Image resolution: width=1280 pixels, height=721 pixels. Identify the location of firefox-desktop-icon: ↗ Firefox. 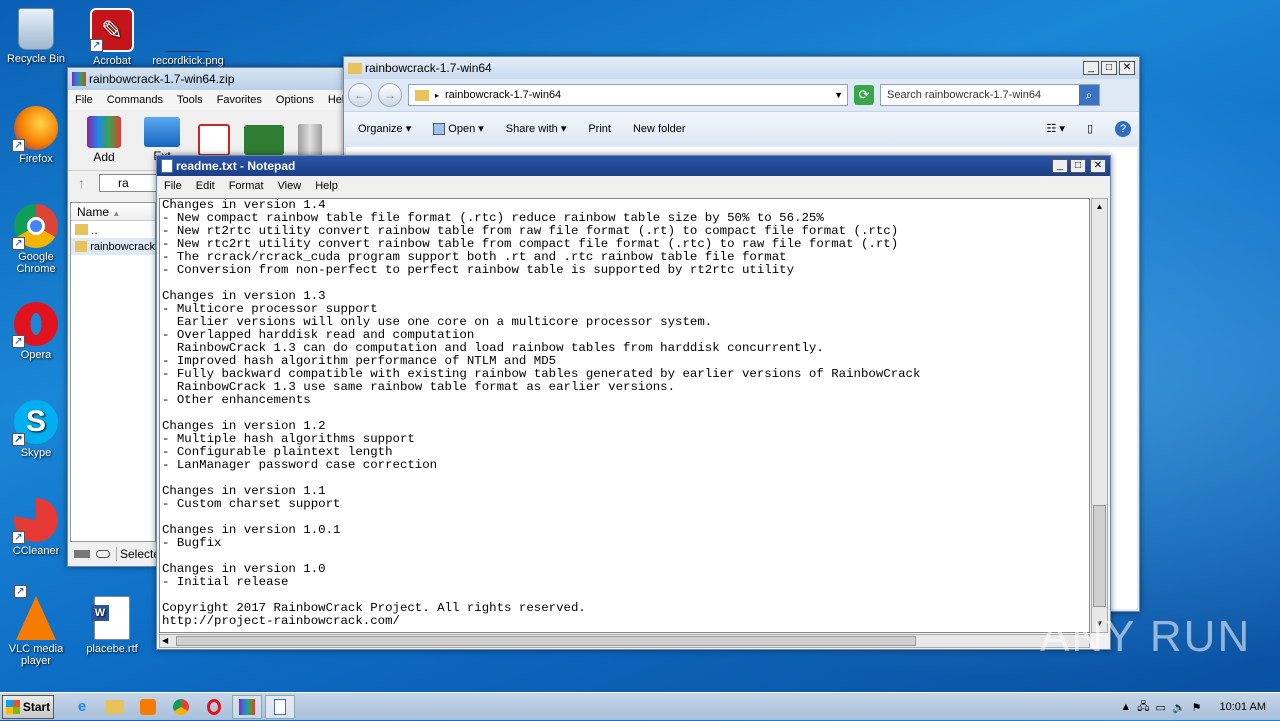
(36, 135).